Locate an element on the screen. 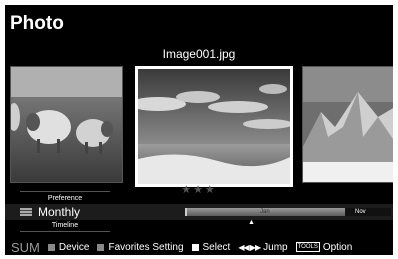  tools-badge: TOOLS is located at coordinates (307, 247).